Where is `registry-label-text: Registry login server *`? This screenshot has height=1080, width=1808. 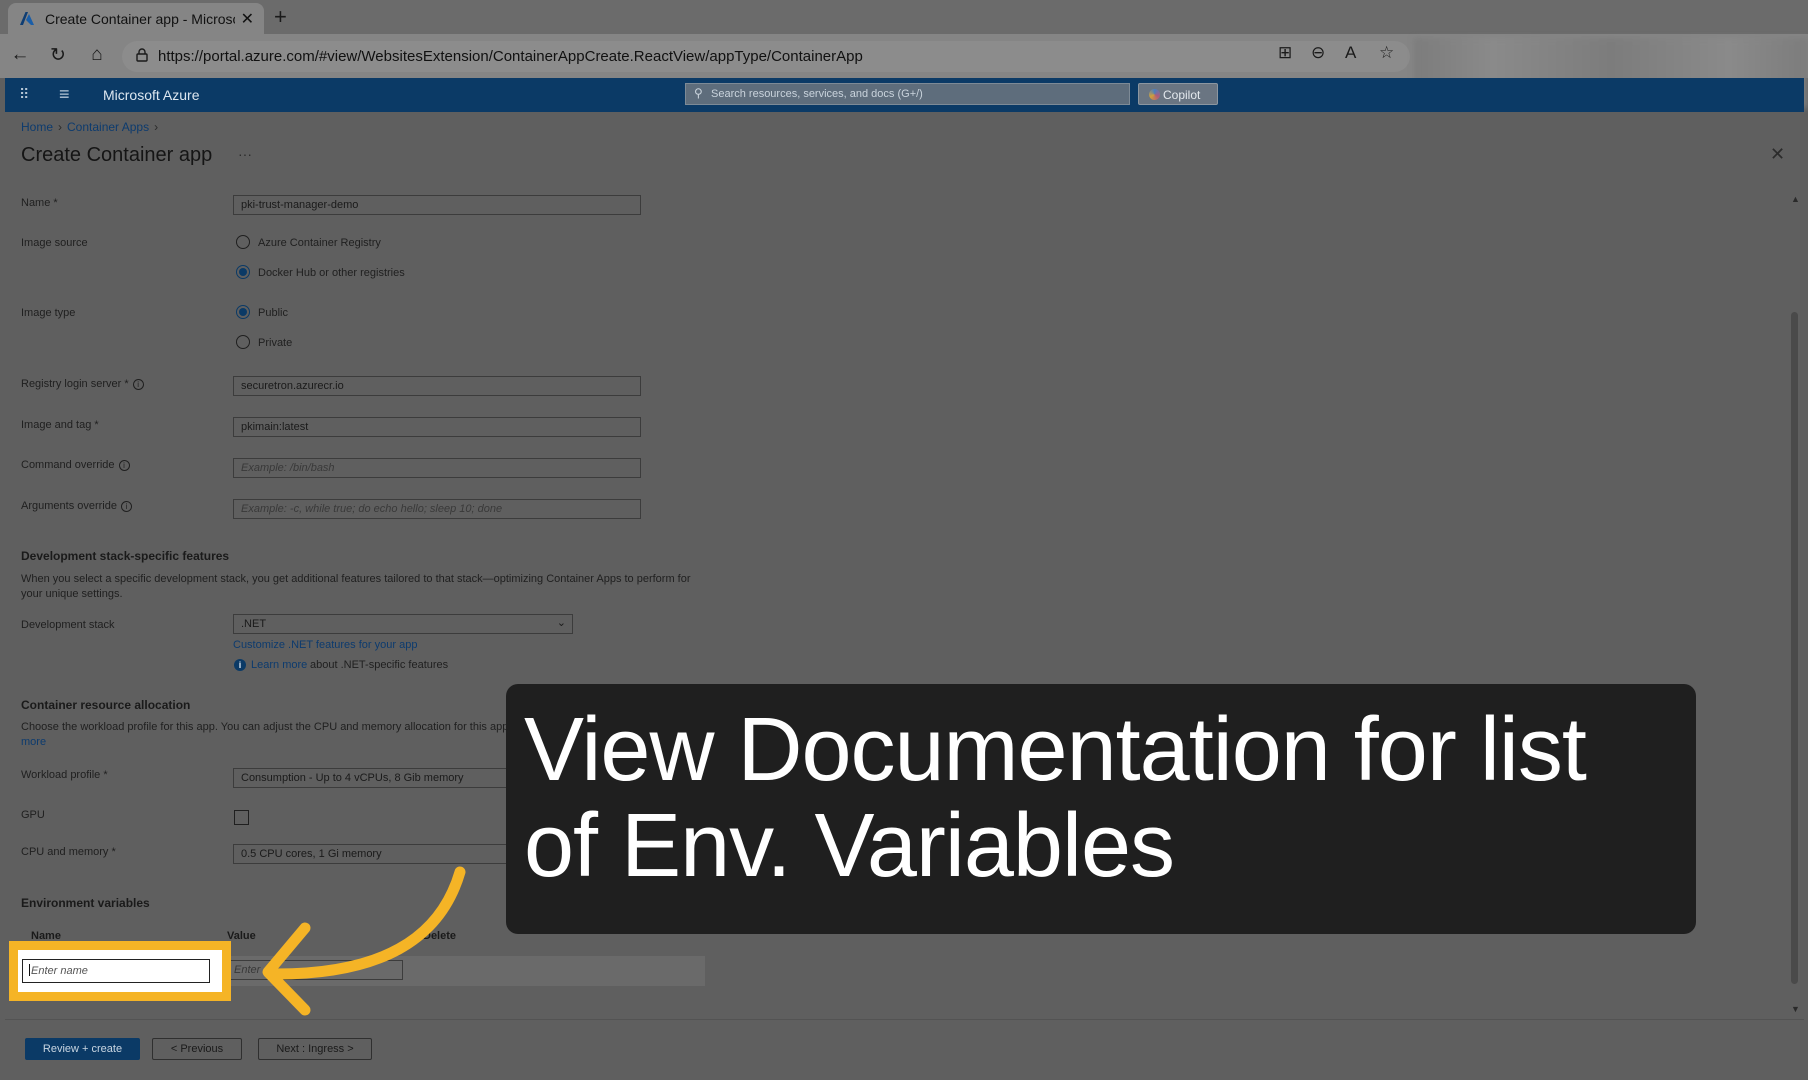 registry-label-text: Registry login server * is located at coordinates (75, 384).